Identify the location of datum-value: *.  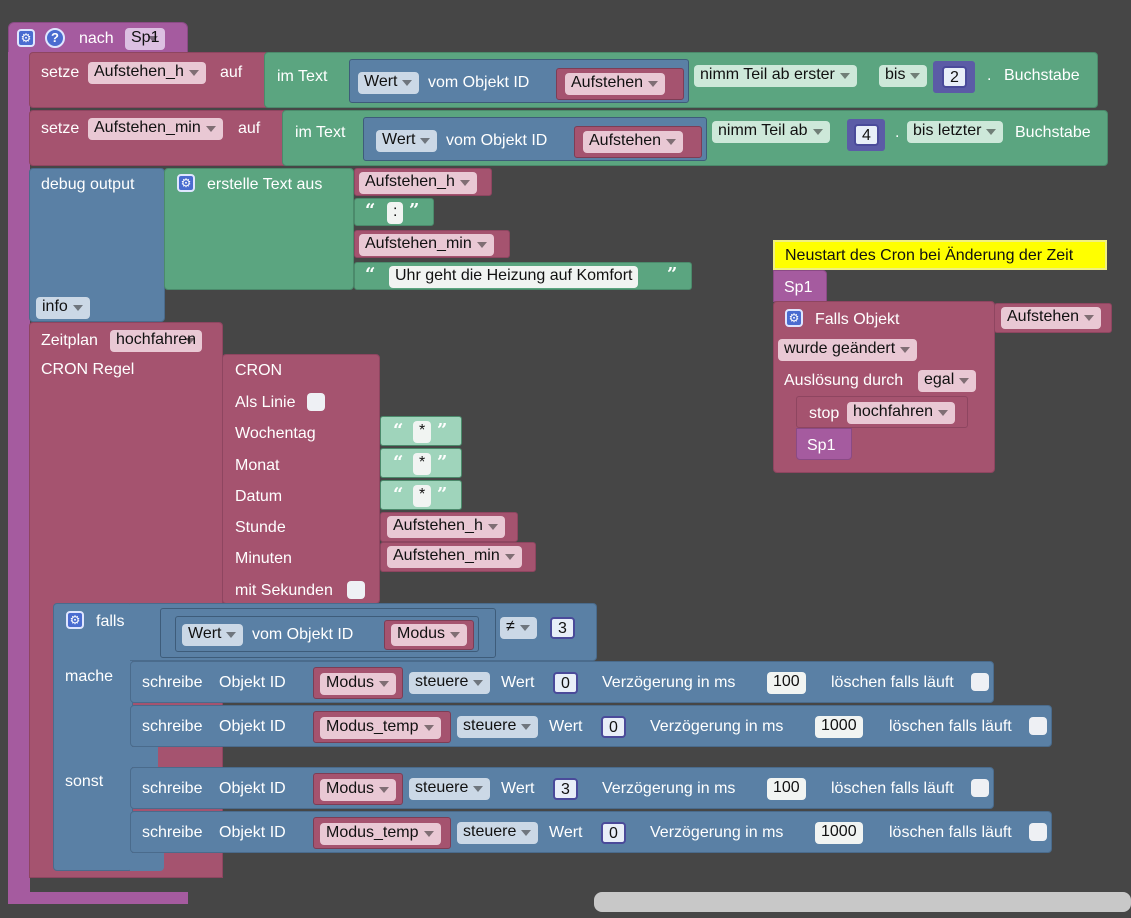
(422, 496).